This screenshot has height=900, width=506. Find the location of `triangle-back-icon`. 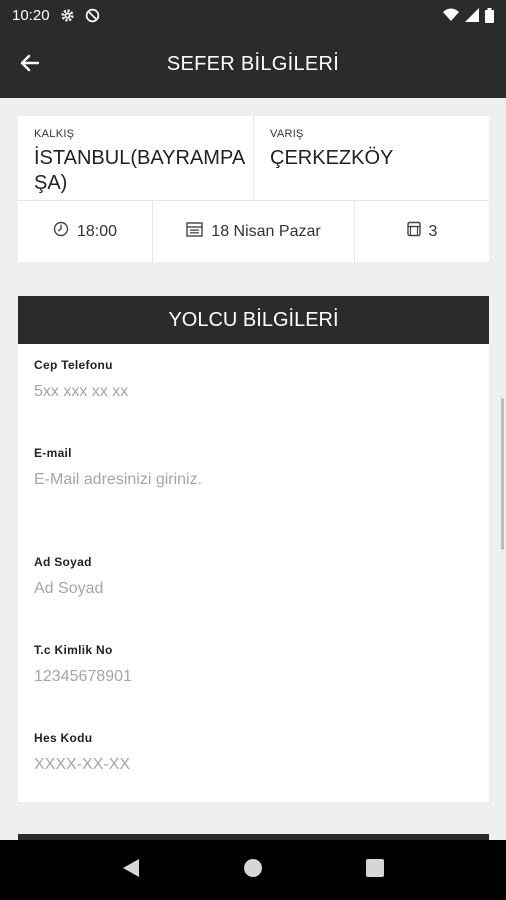

triangle-back-icon is located at coordinates (131, 870).